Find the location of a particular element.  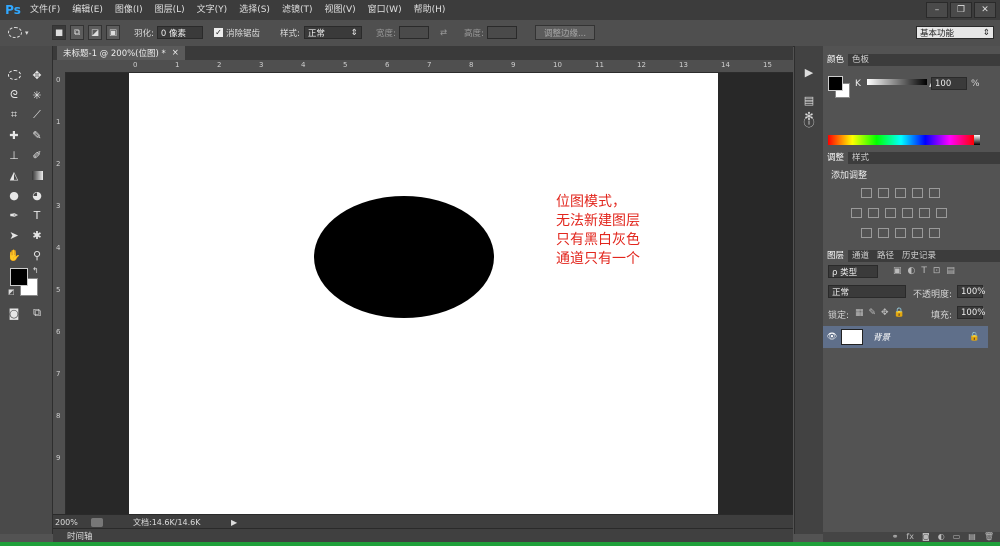

custom-shape-tool-icon: ✱ is located at coordinates (37, 235).